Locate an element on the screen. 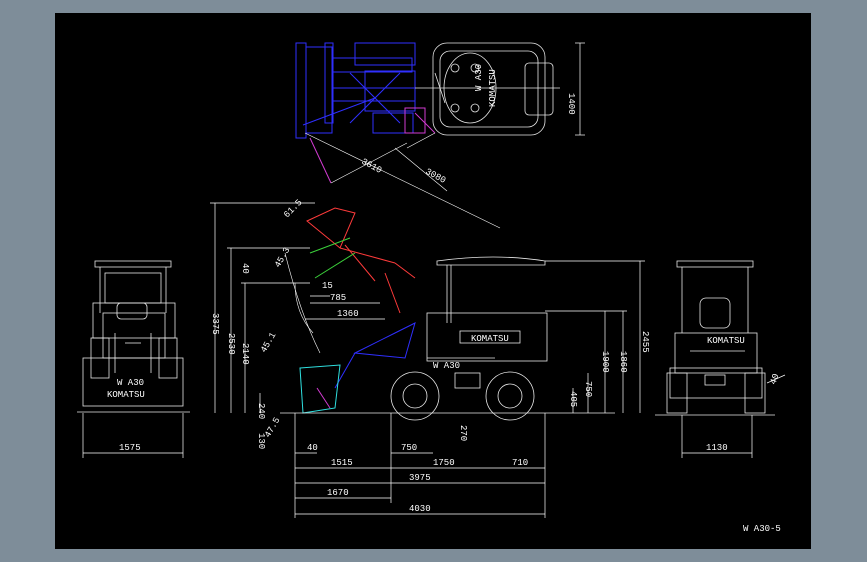  dim-front-small: 270 is located at coordinates (463, 433).